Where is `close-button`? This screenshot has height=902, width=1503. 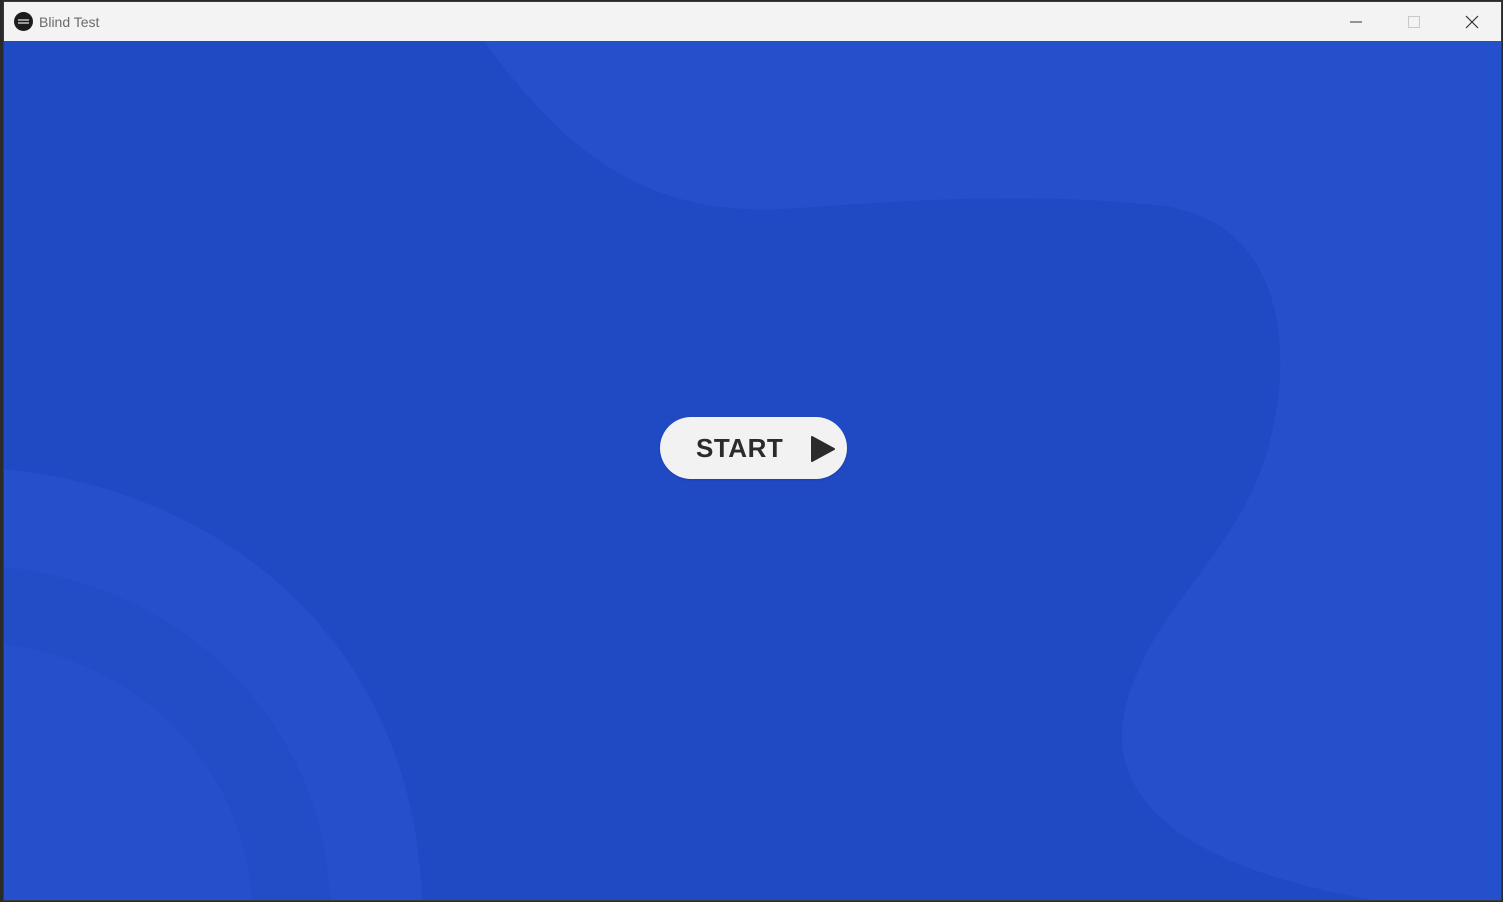 close-button is located at coordinates (1472, 21).